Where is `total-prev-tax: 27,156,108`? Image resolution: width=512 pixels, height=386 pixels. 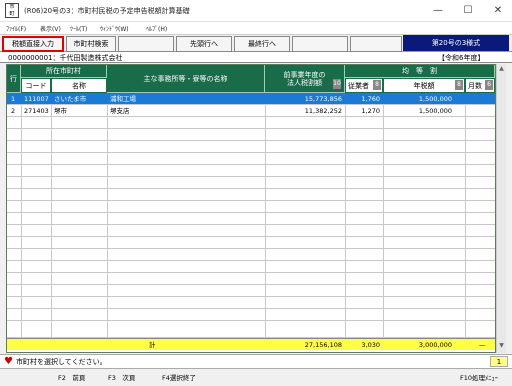 total-prev-tax: 27,156,108 is located at coordinates (323, 345).